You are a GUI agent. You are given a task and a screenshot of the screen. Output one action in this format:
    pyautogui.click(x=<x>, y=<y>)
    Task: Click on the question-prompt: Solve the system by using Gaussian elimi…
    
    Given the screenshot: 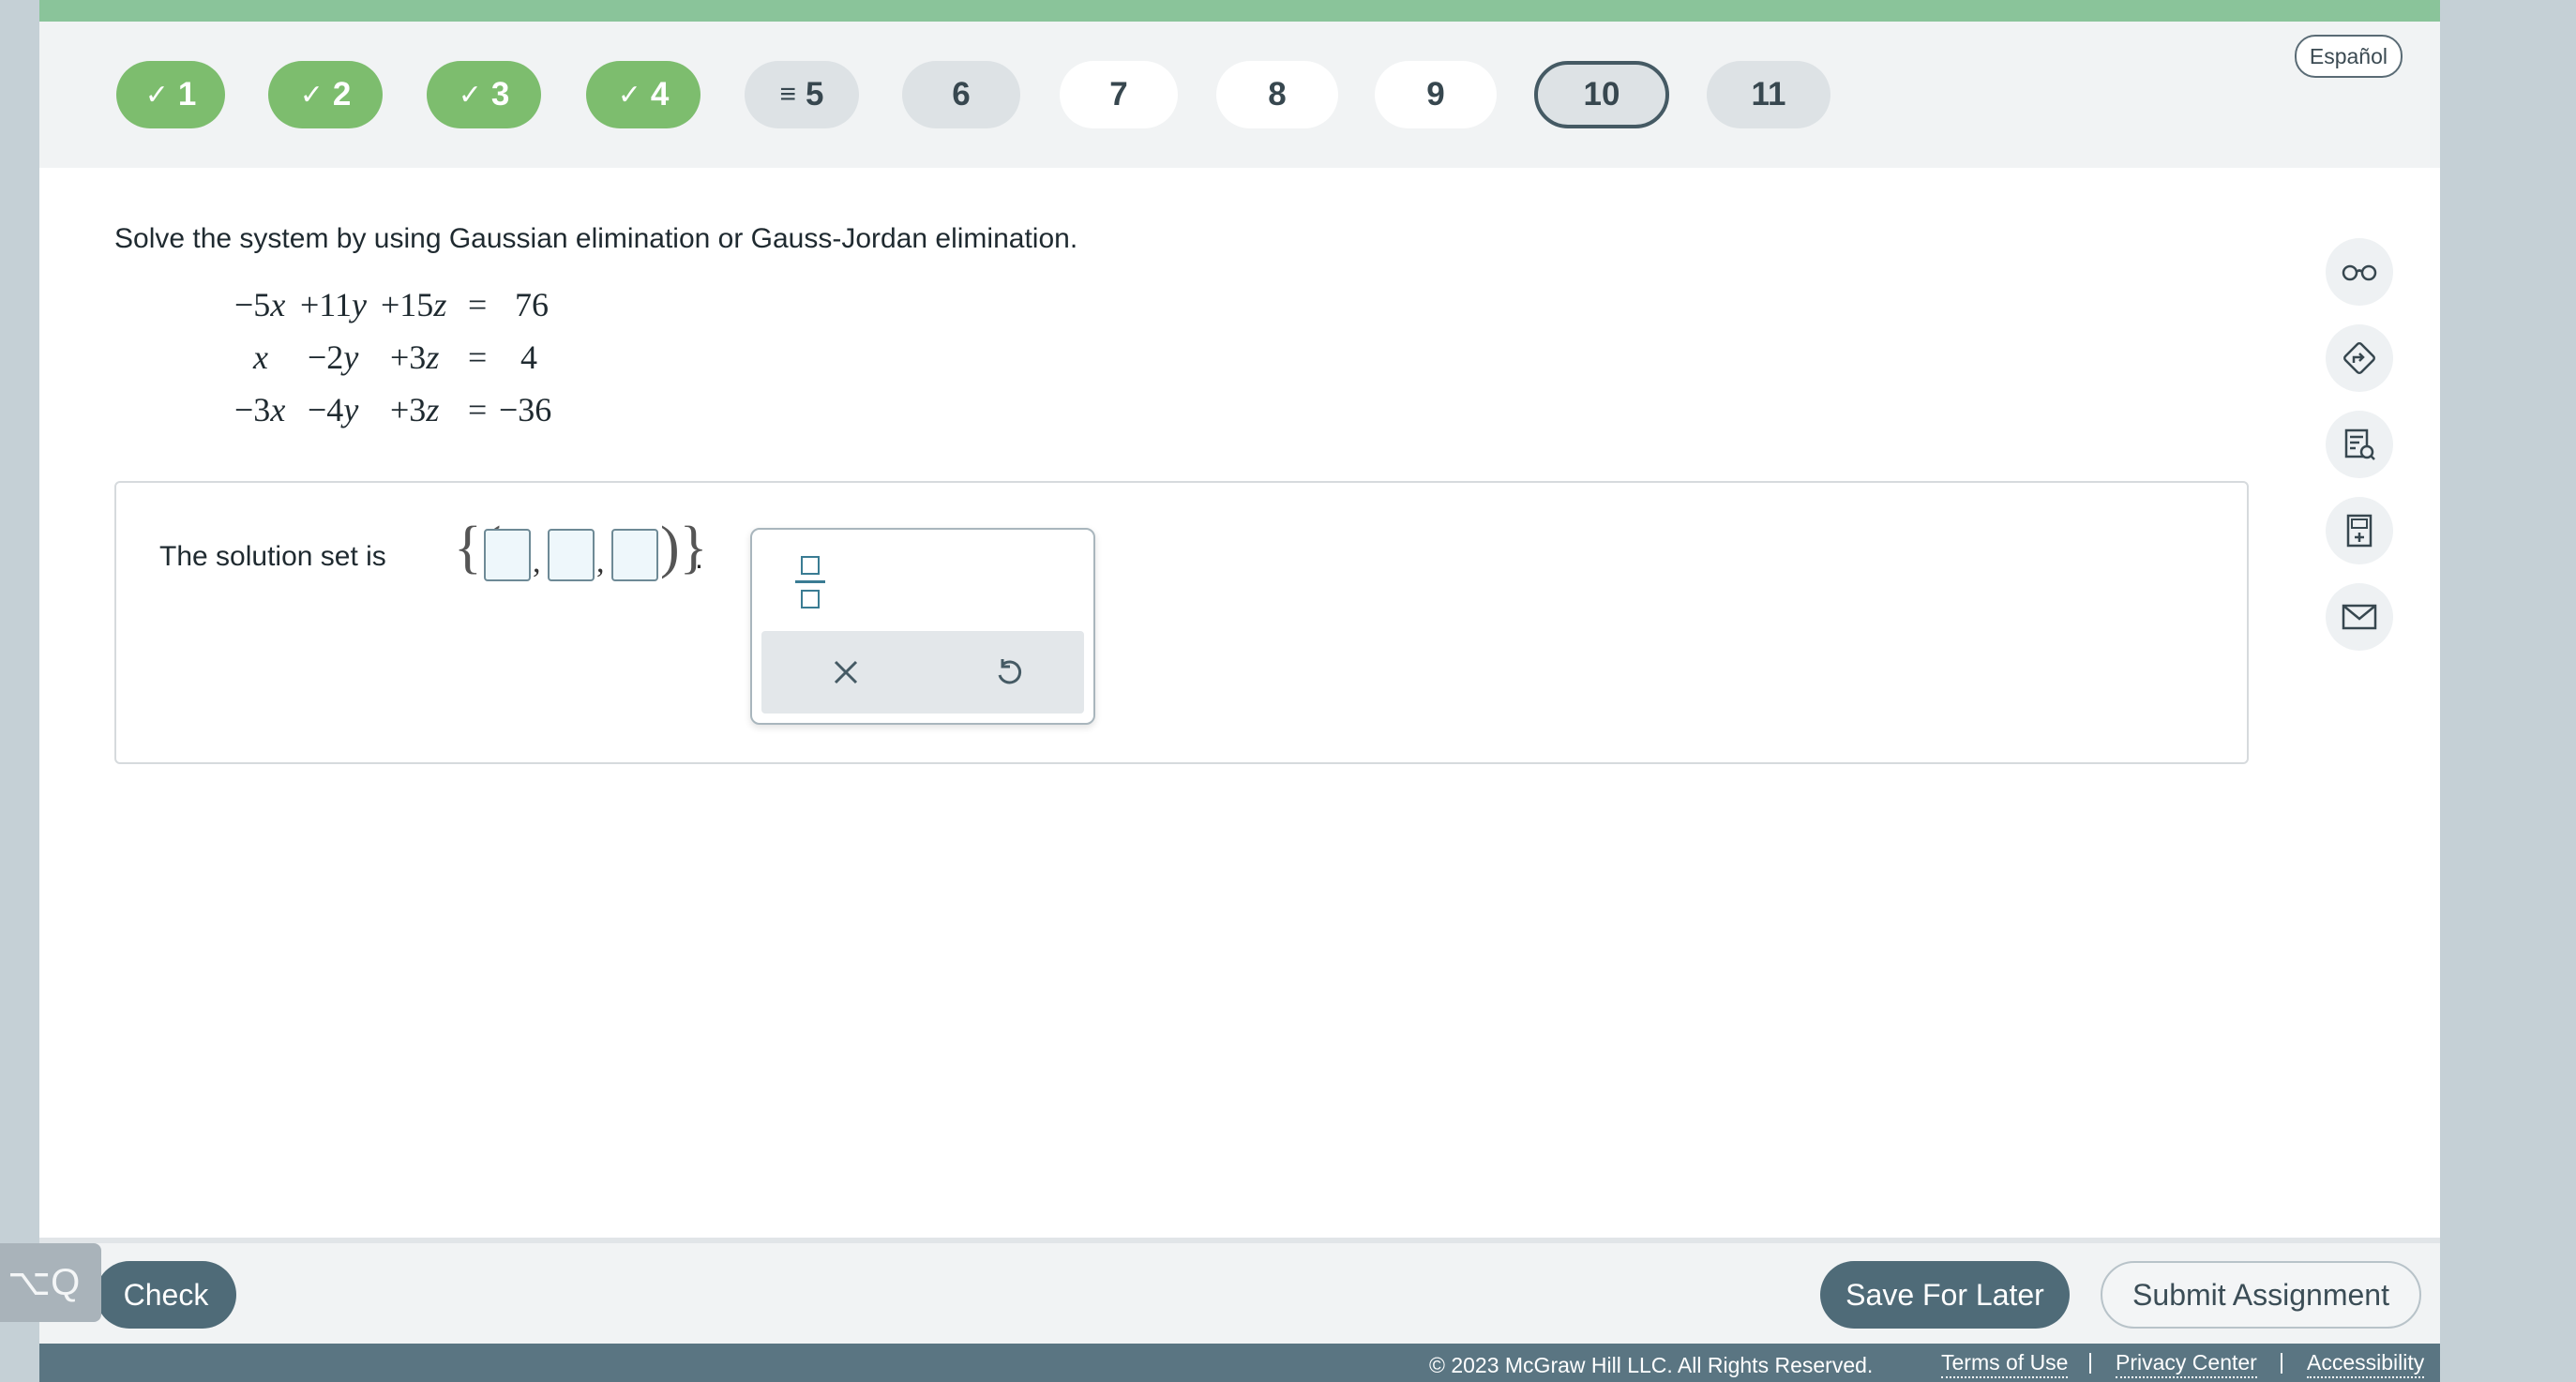 What is the action you would take?
    pyautogui.click(x=596, y=238)
    